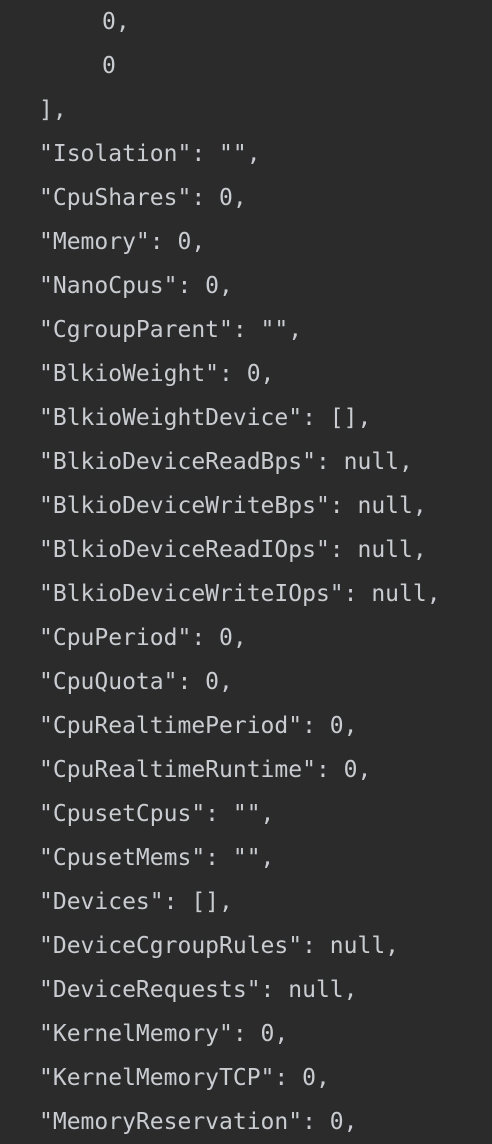 Image resolution: width=492 pixels, height=1144 pixels. I want to click on code-line: "BlkioDeviceWriteIOps": null,, so click(246, 594).